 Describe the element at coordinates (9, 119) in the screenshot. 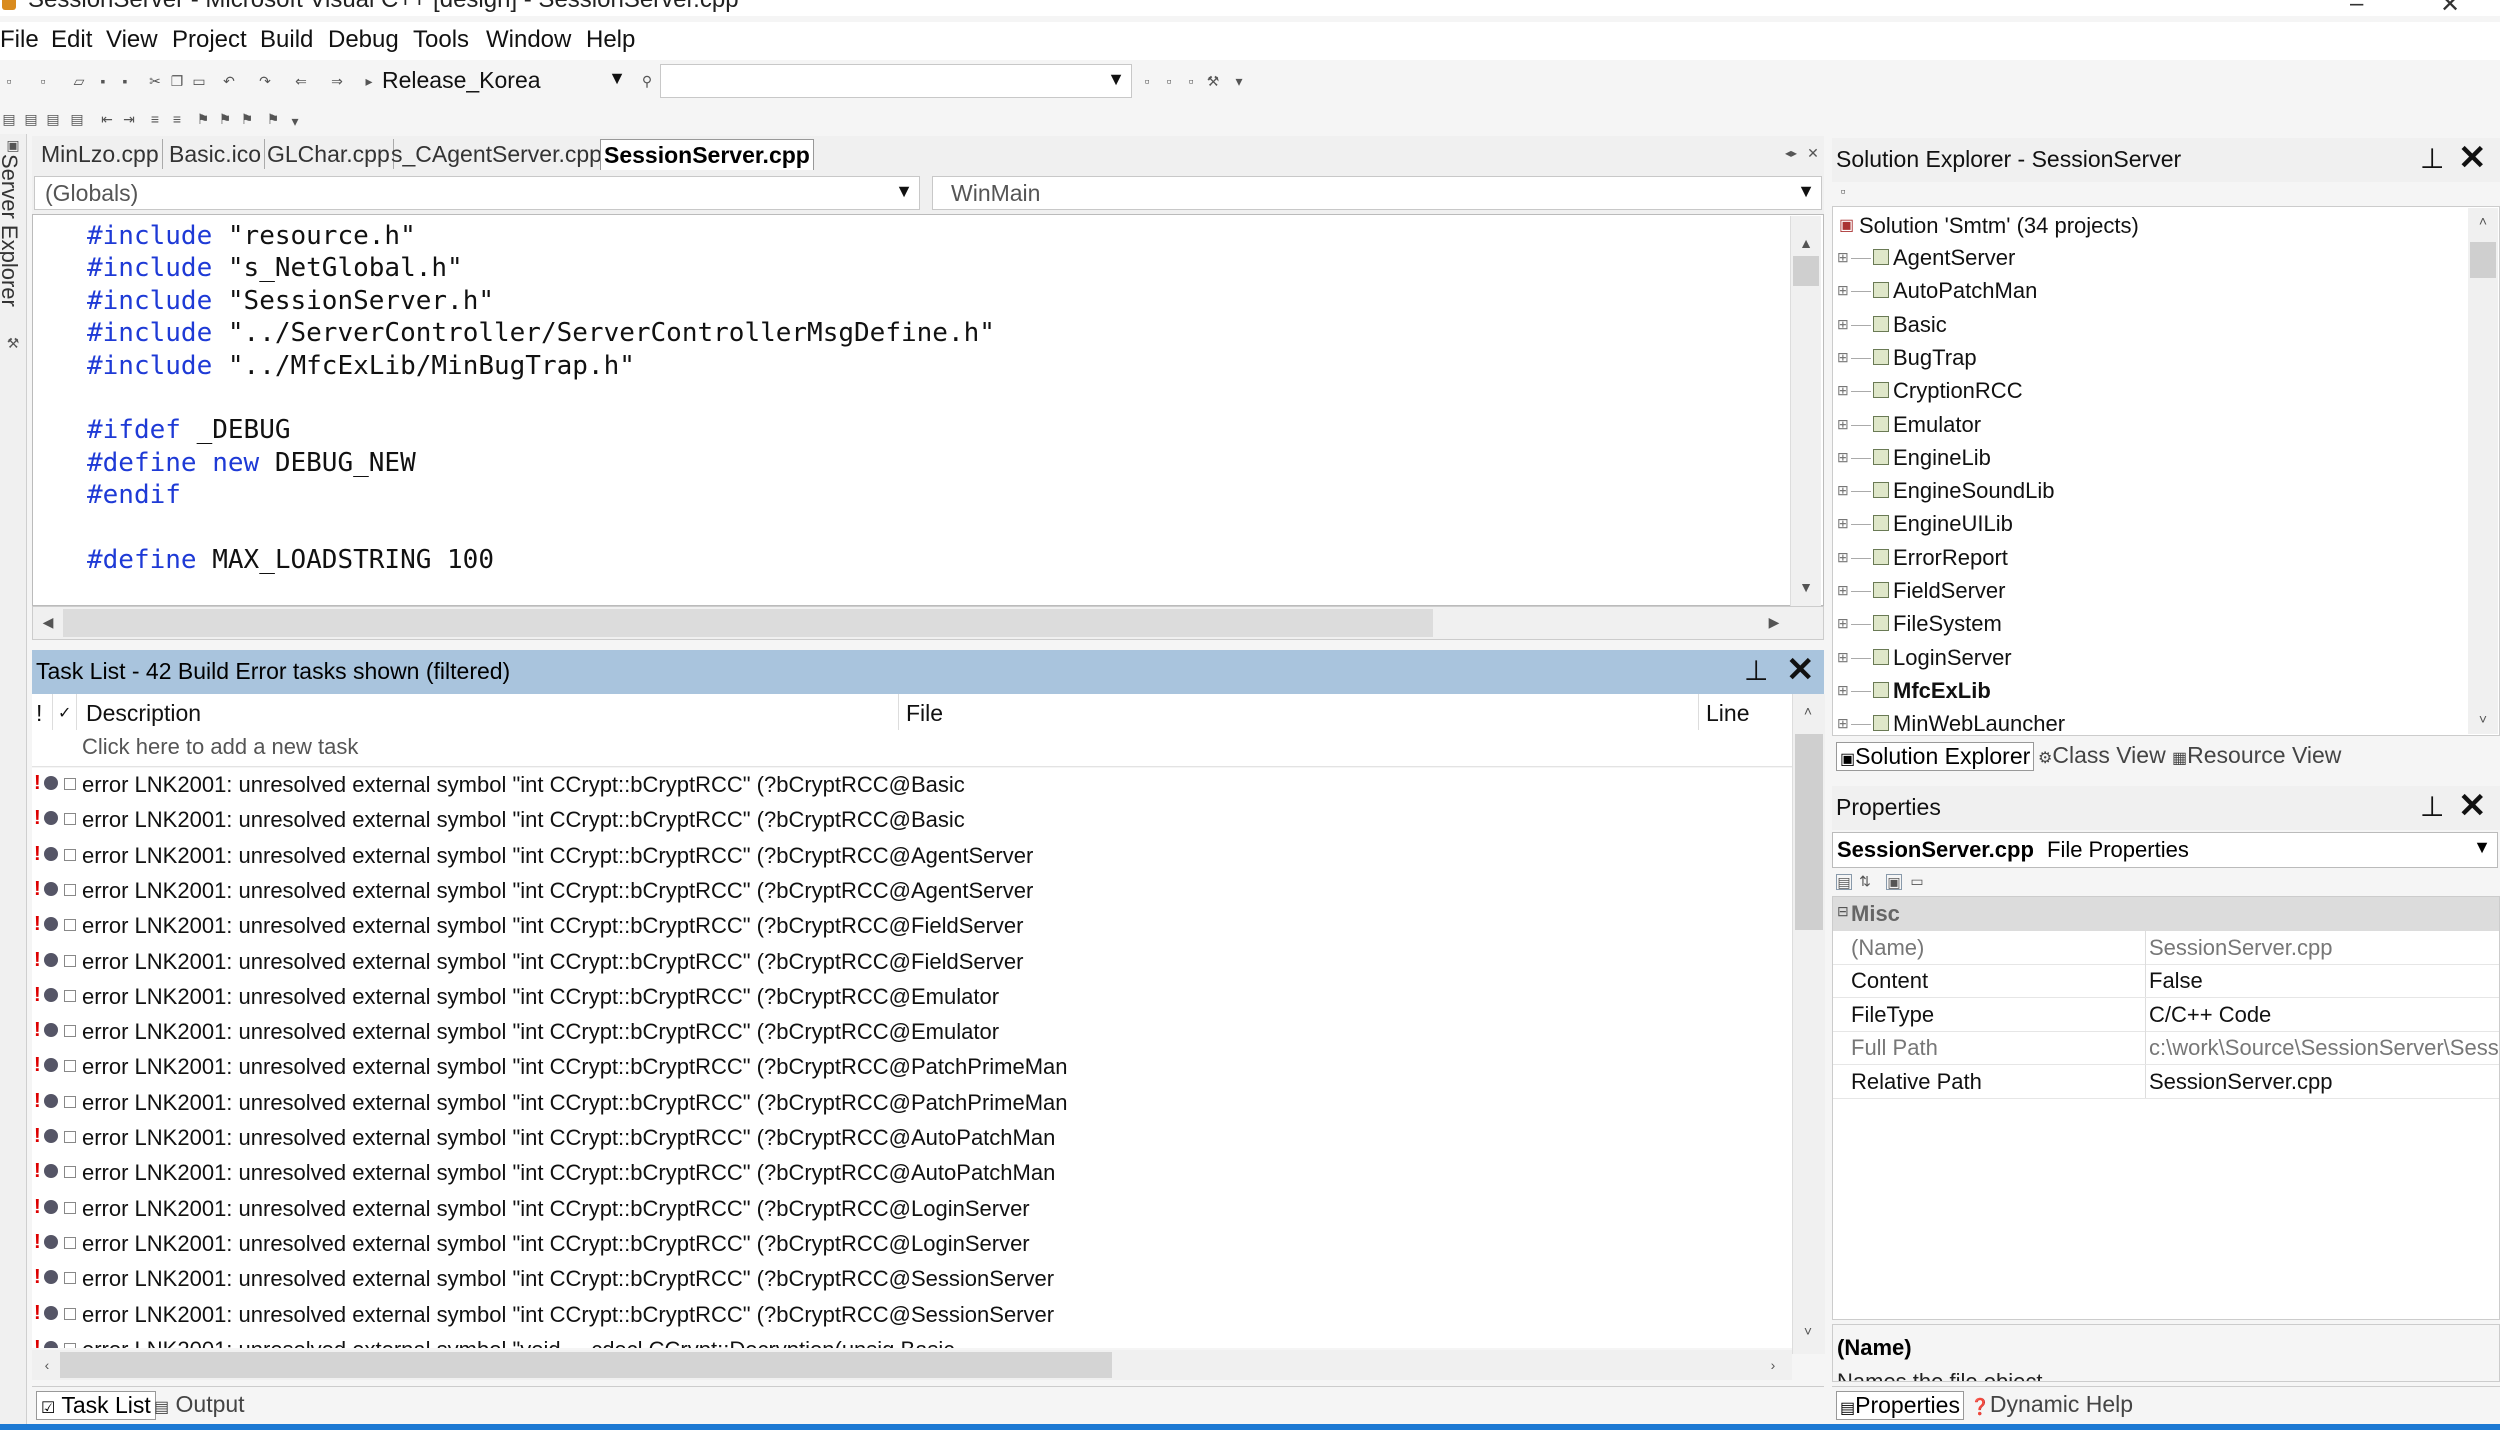

I see `list-members-icon: ▤` at that location.